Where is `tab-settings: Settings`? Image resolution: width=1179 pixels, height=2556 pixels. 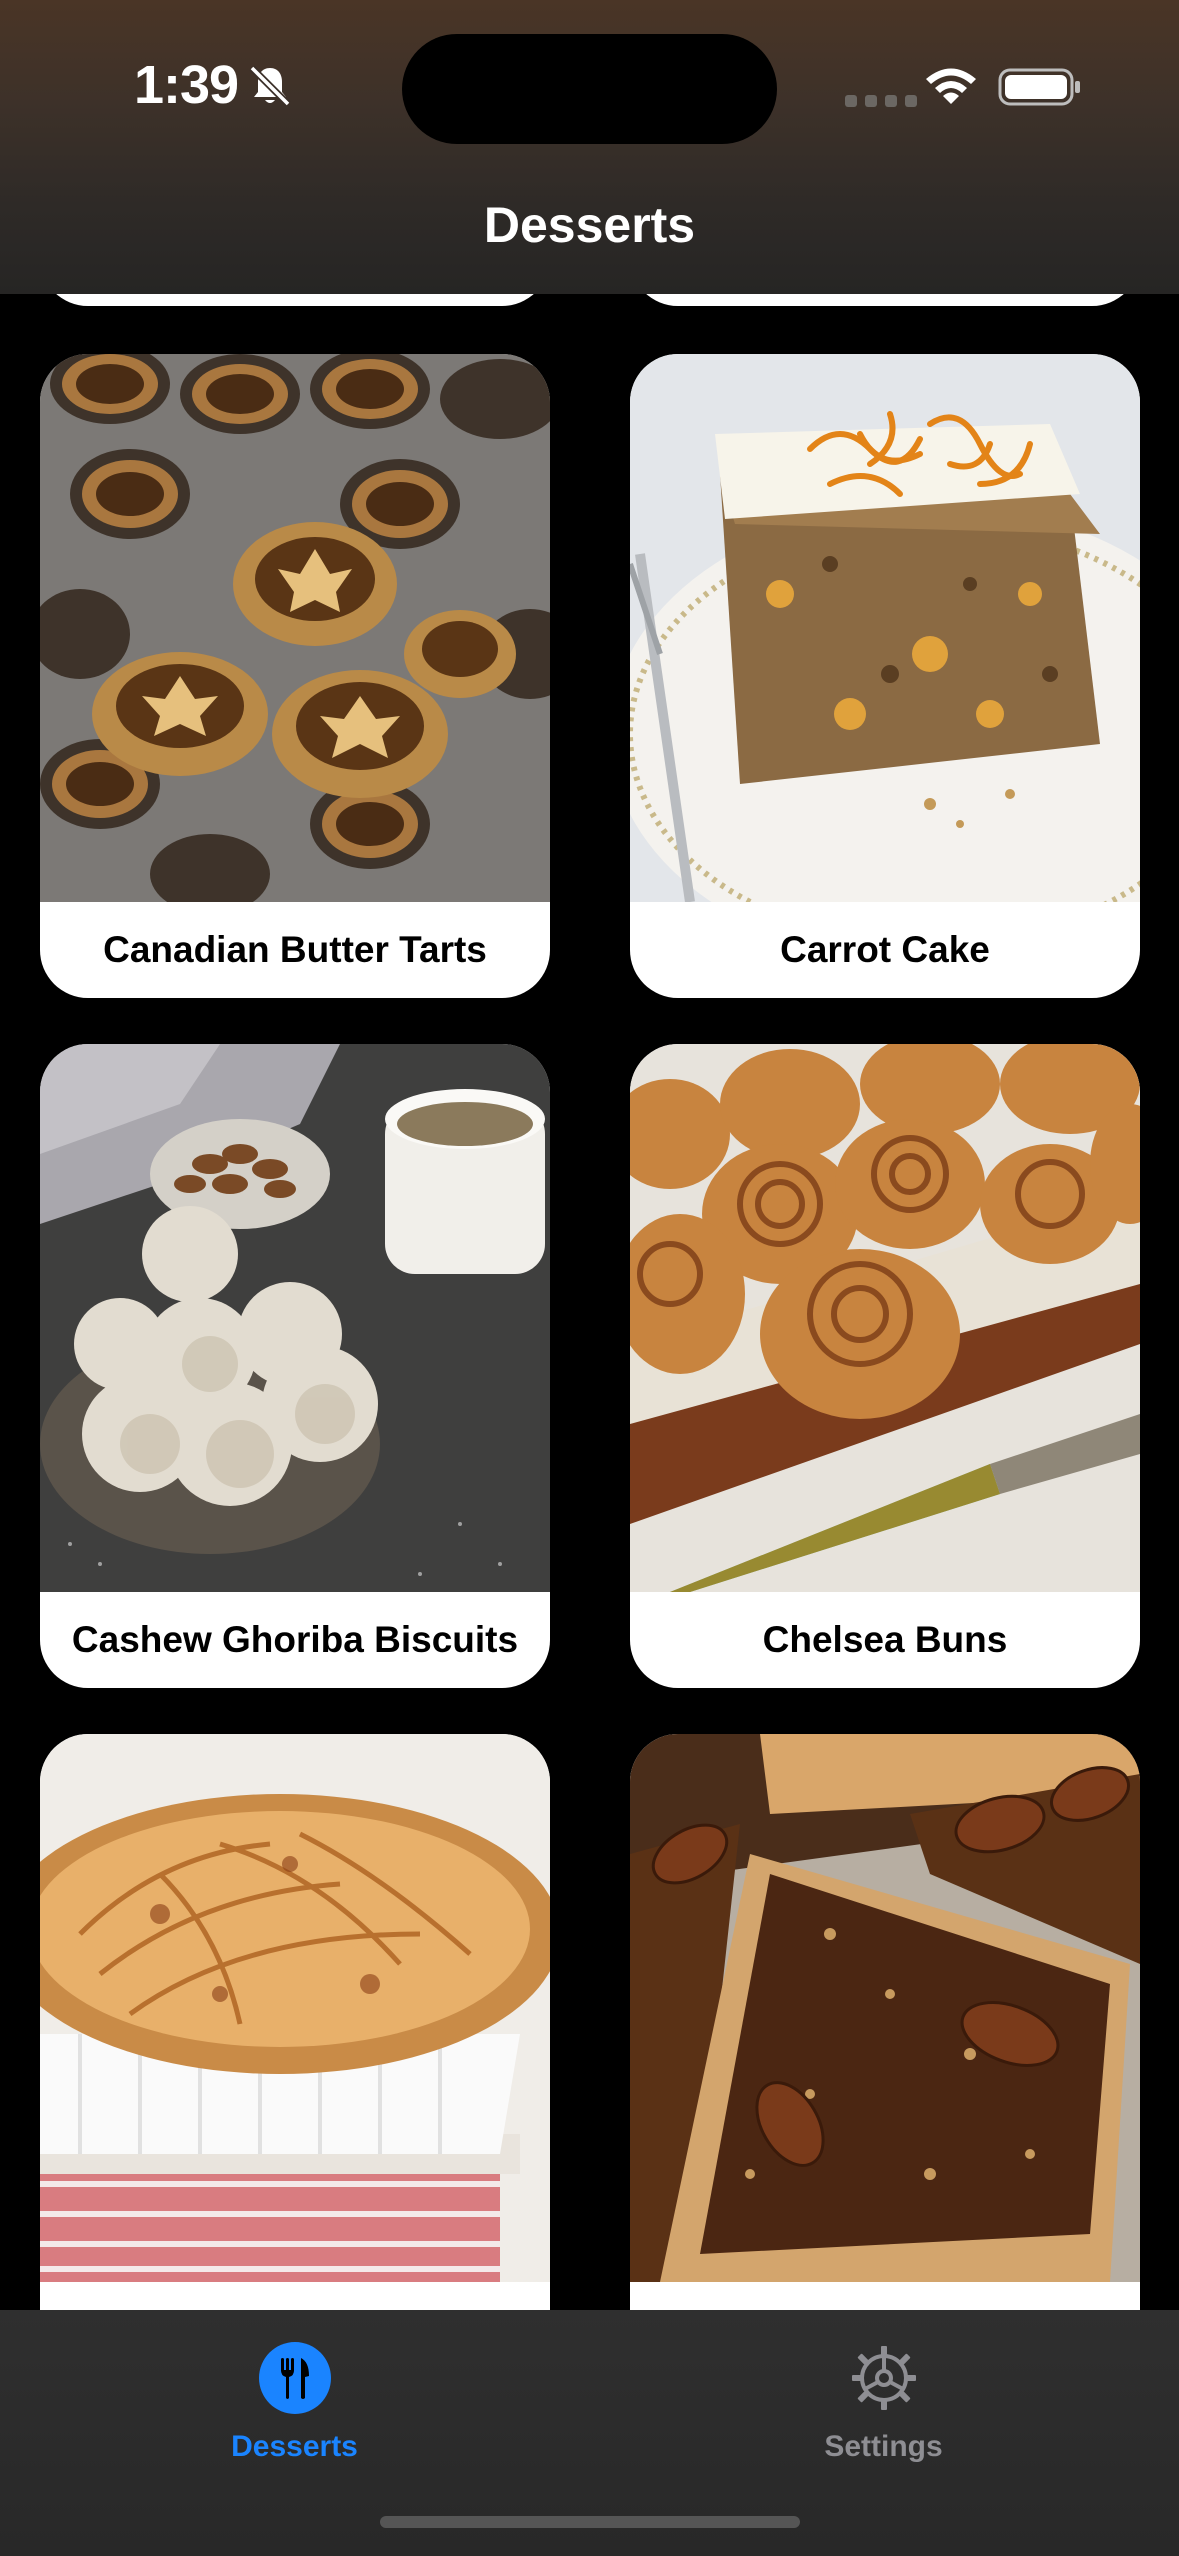
tab-settings: Settings is located at coordinates (883, 2410).